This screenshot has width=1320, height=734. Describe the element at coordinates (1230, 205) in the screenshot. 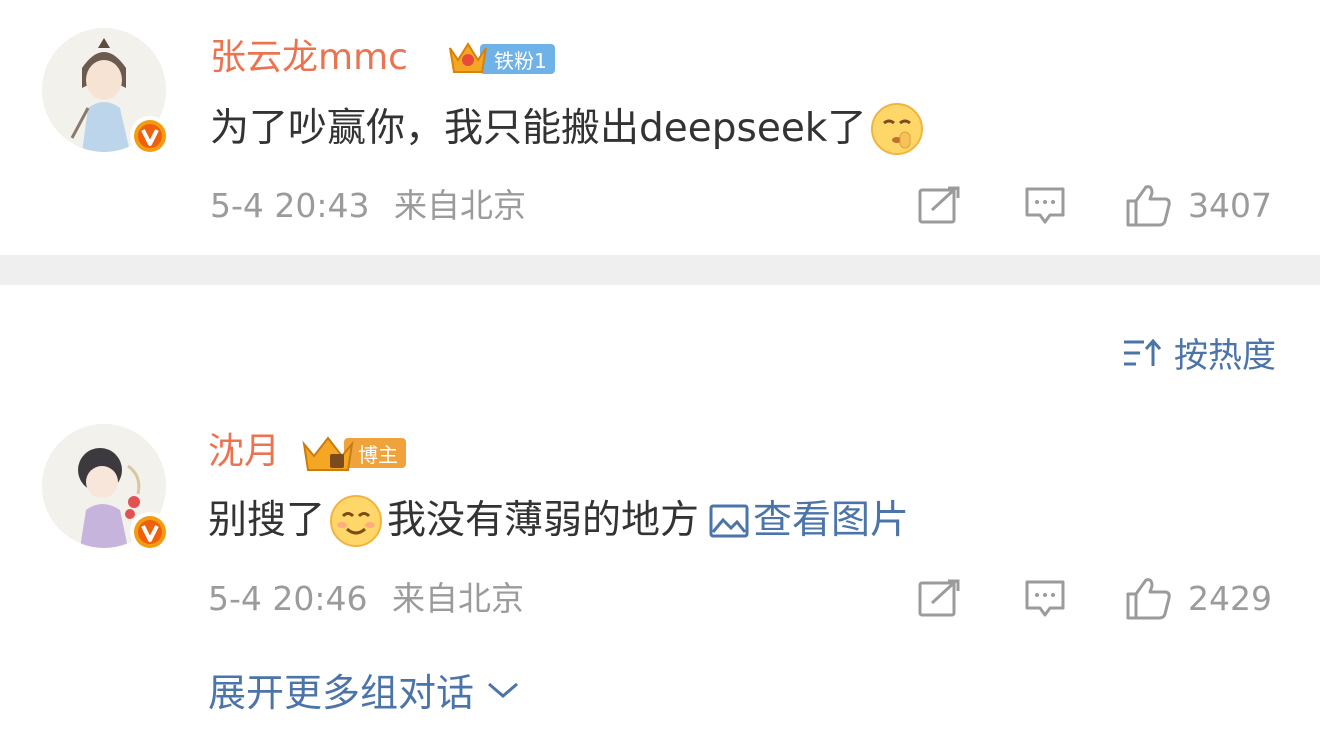

I see `like-count: 3407` at that location.